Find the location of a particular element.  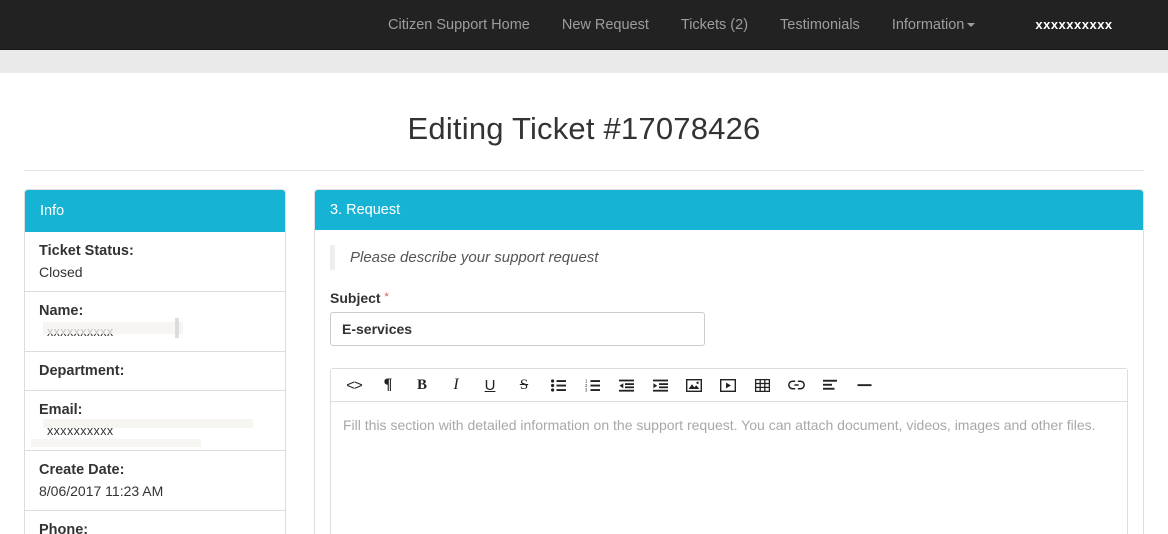

info-label-ticket-status: Ticket Status: is located at coordinates (86, 251).